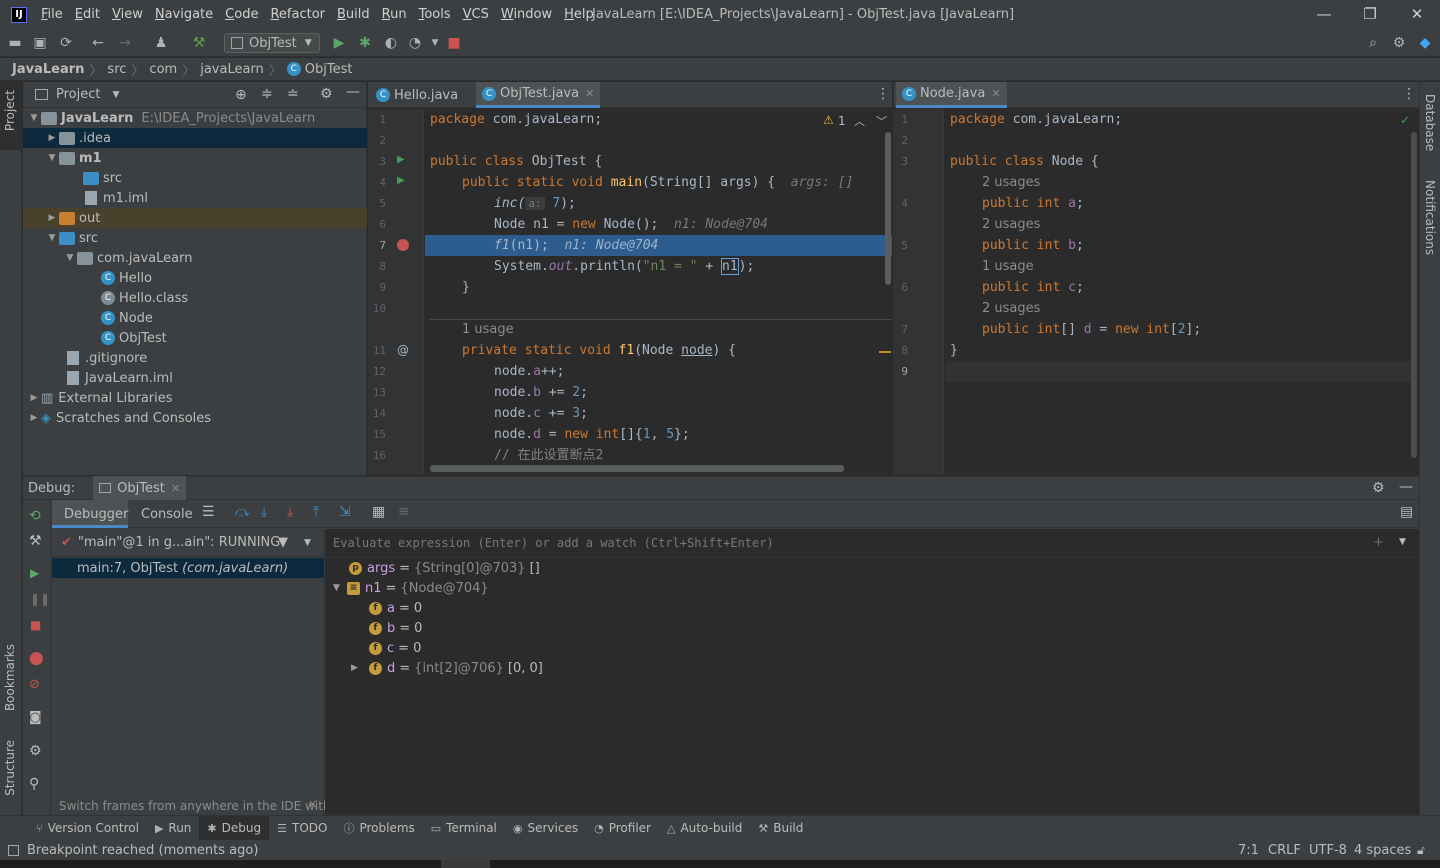  I want to click on mute-breakpoints-icon: ⊘, so click(34, 684).